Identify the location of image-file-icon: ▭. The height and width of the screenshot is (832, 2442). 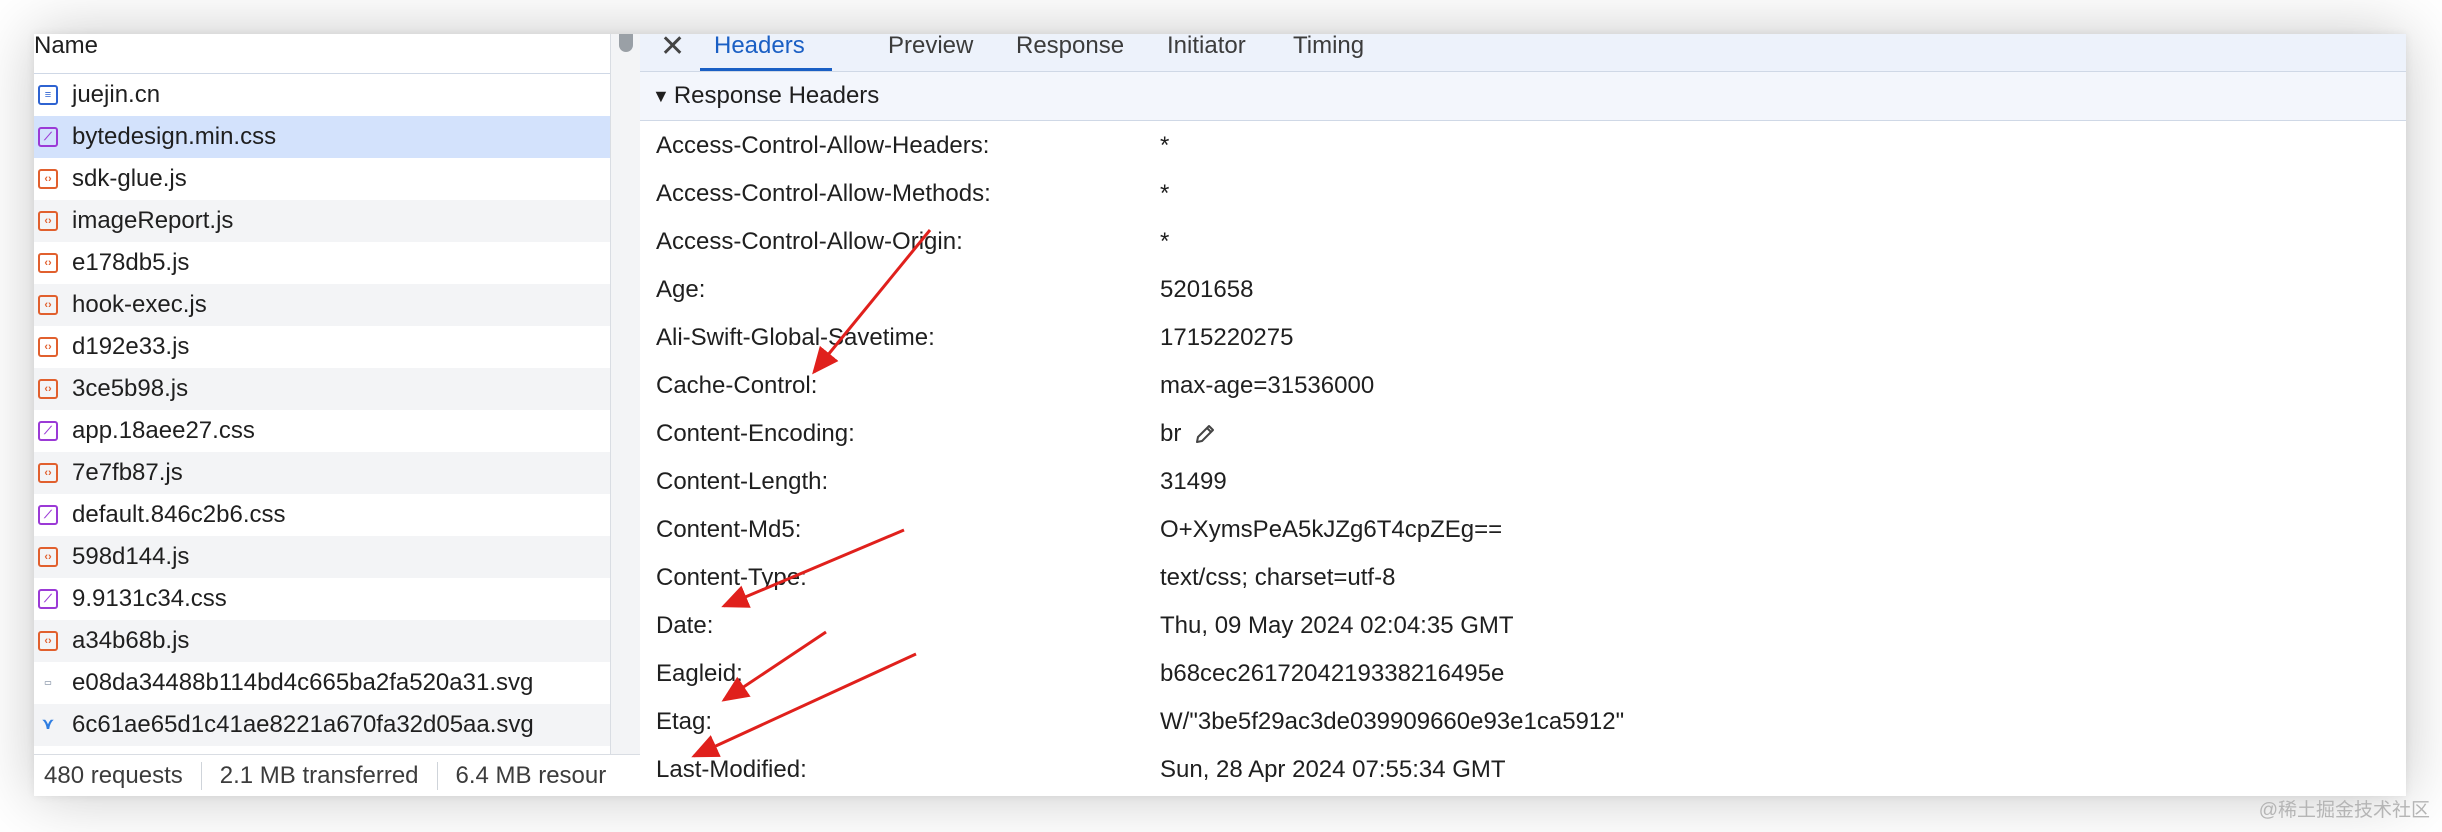
(48, 682).